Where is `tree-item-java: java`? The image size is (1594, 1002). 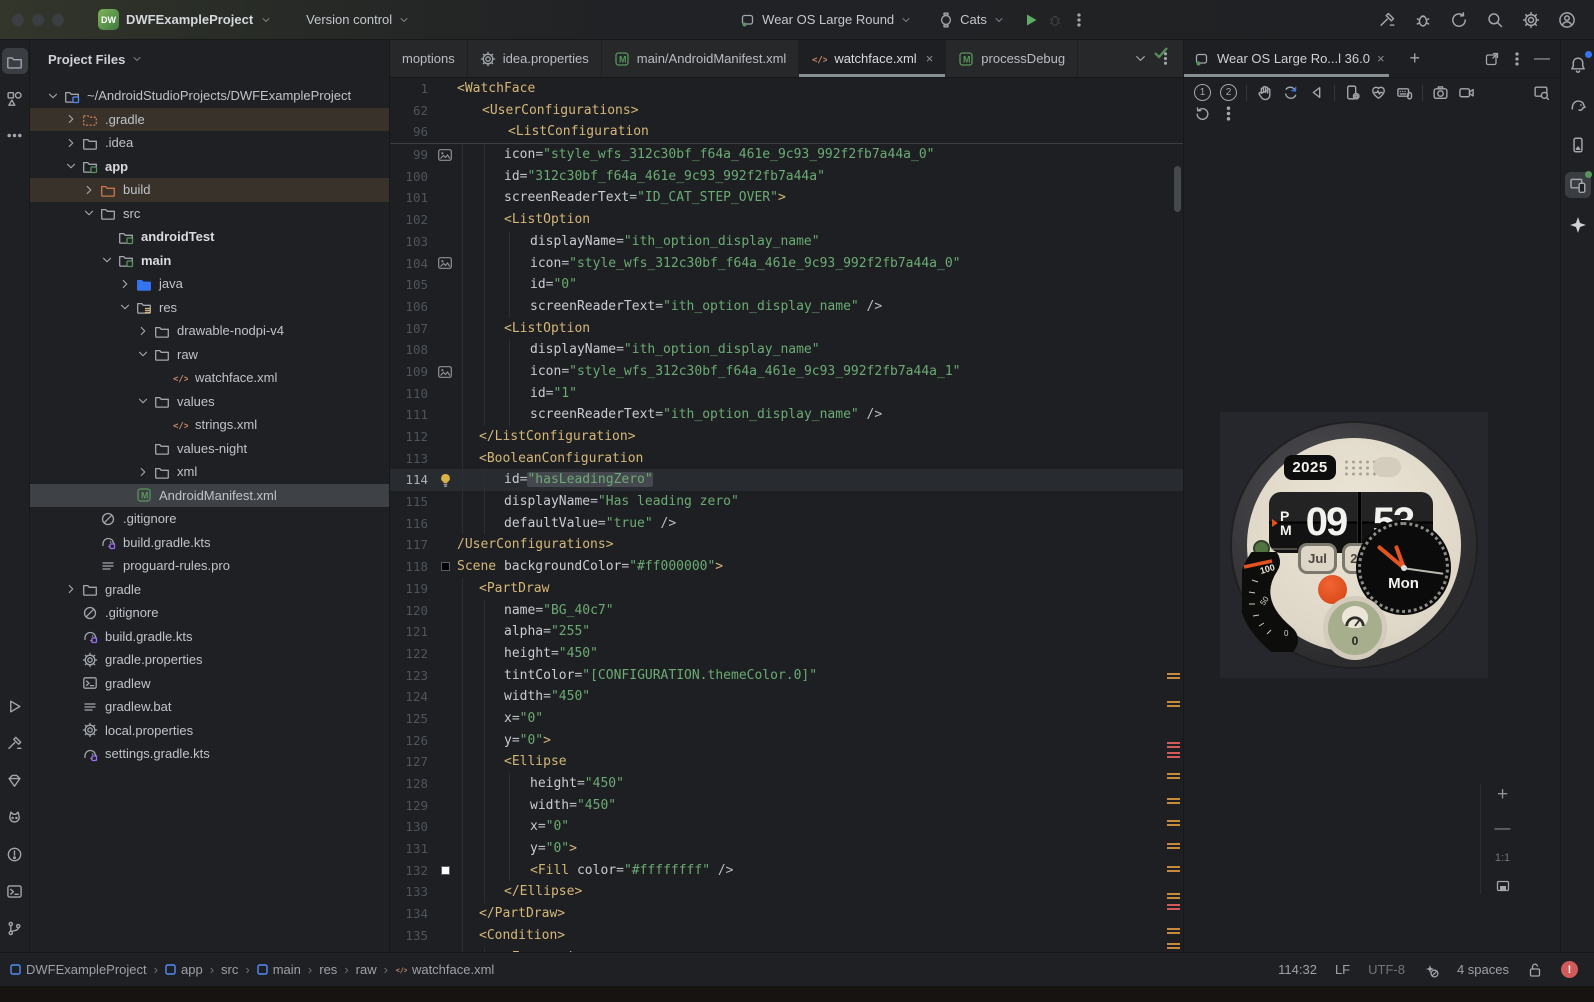
tree-item-java: java is located at coordinates (209, 284).